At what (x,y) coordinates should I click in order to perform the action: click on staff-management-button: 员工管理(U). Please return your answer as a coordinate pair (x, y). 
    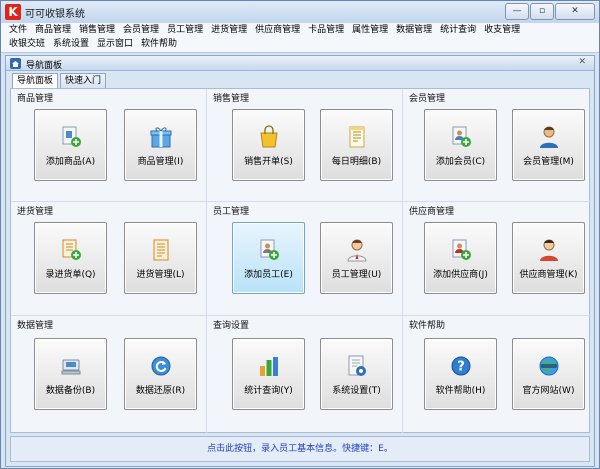
    Looking at the image, I should click on (356, 258).